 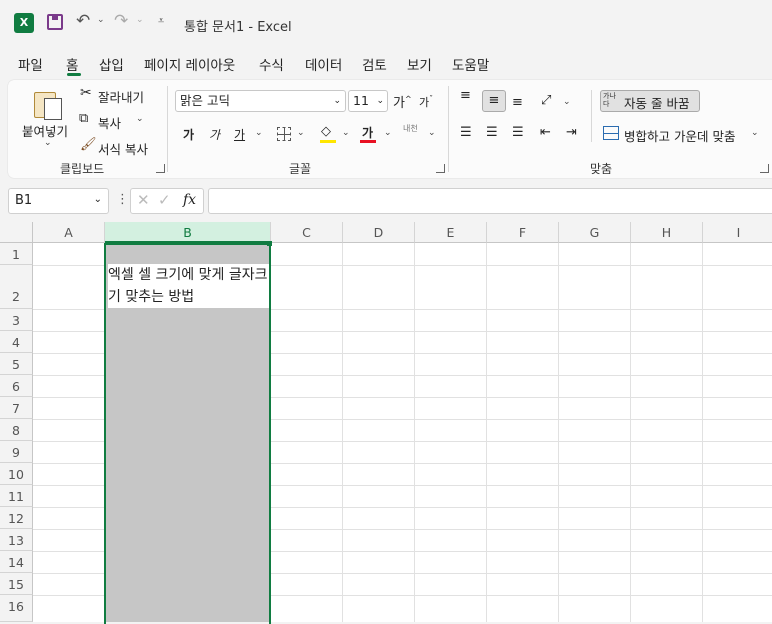 What do you see at coordinates (16, 518) in the screenshot?
I see `row-header-12: 12` at bounding box center [16, 518].